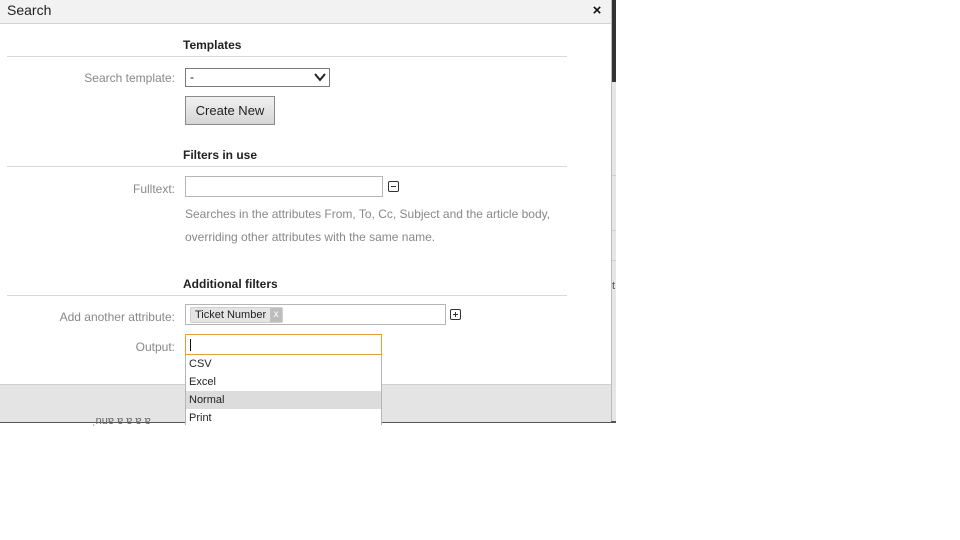 This screenshot has width=960, height=540. What do you see at coordinates (117, 317) in the screenshot?
I see `add-attribute-label: Add another attribute:` at bounding box center [117, 317].